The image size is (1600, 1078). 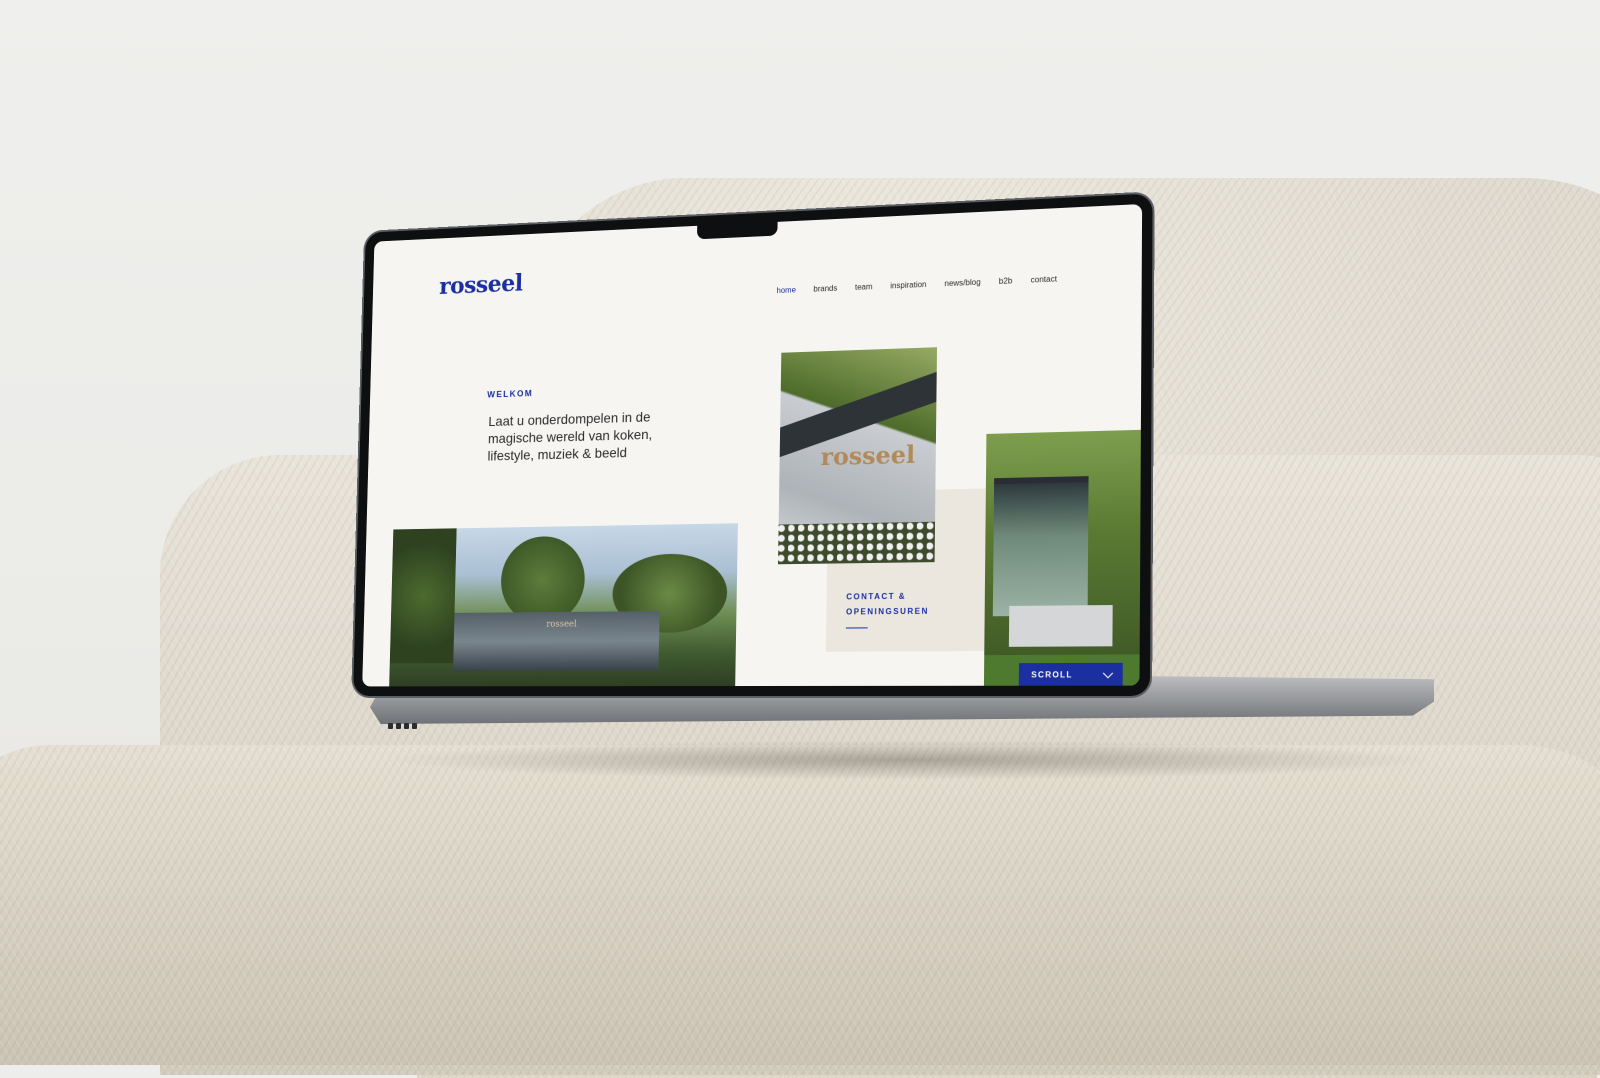 I want to click on scroll-label: SCROLL, so click(x=1052, y=674).